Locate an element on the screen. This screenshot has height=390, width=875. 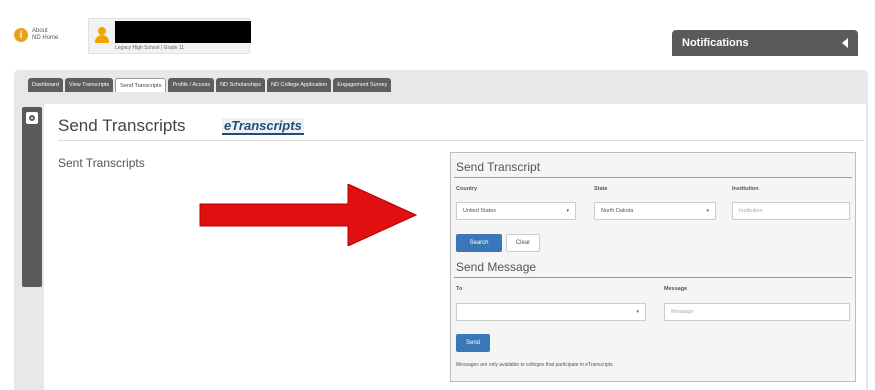
send-message-heading: Send Message is located at coordinates (496, 267).